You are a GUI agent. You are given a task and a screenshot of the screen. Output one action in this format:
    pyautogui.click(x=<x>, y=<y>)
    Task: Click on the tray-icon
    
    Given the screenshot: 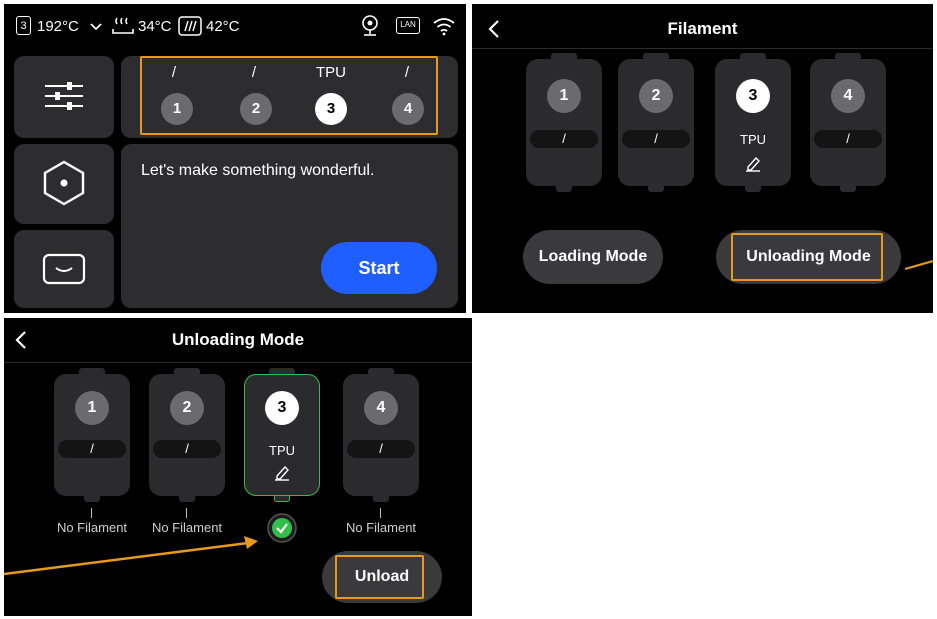 What is the action you would take?
    pyautogui.click(x=64, y=269)
    